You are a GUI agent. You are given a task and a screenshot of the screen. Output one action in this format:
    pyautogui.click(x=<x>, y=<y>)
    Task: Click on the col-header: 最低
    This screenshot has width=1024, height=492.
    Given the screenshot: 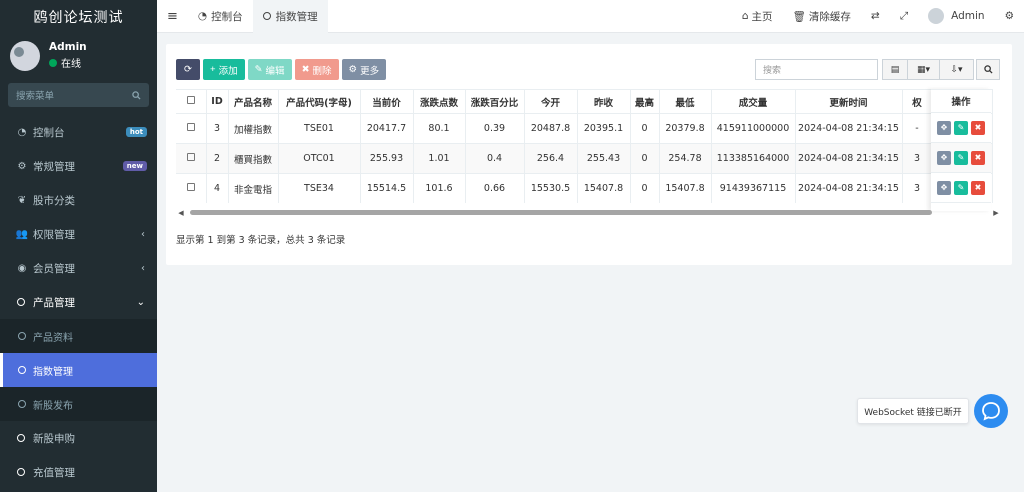 What is the action you would take?
    pyautogui.click(x=685, y=101)
    